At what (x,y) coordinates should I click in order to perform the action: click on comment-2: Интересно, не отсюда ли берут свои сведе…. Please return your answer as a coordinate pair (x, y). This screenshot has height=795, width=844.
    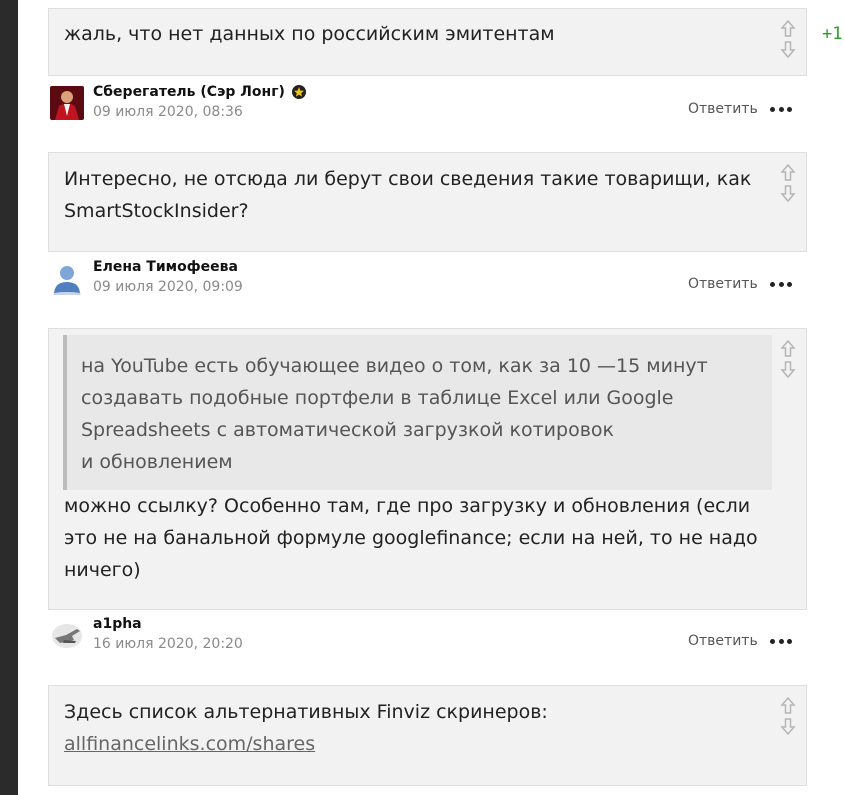
    Looking at the image, I should click on (427, 202).